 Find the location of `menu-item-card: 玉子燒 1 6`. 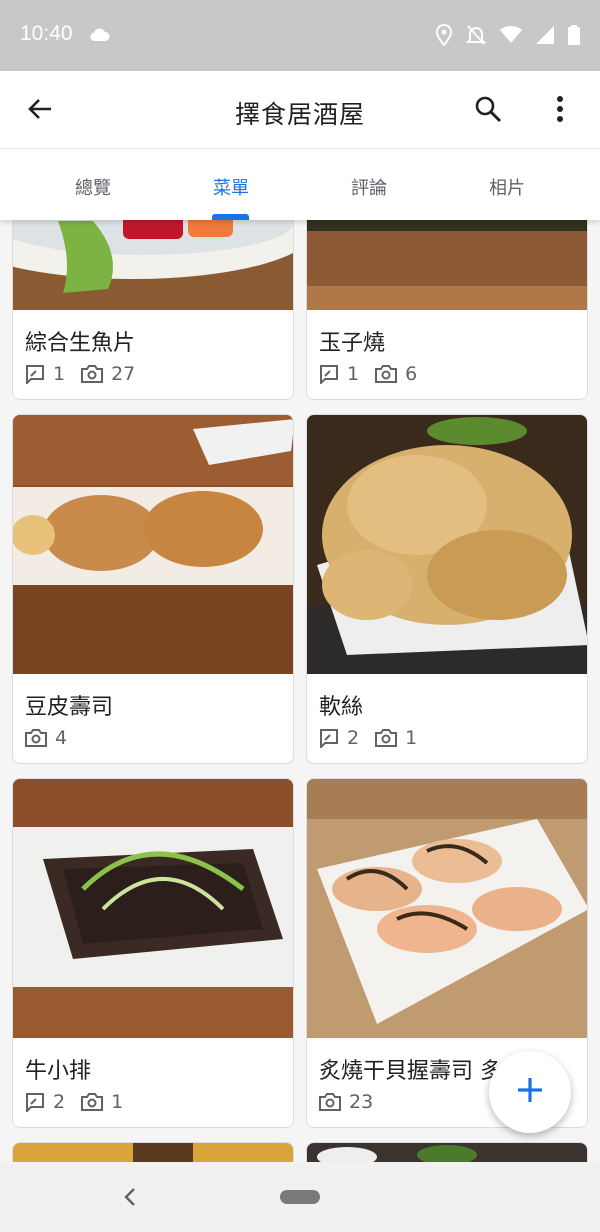

menu-item-card: 玉子燒 1 6 is located at coordinates (447, 310).